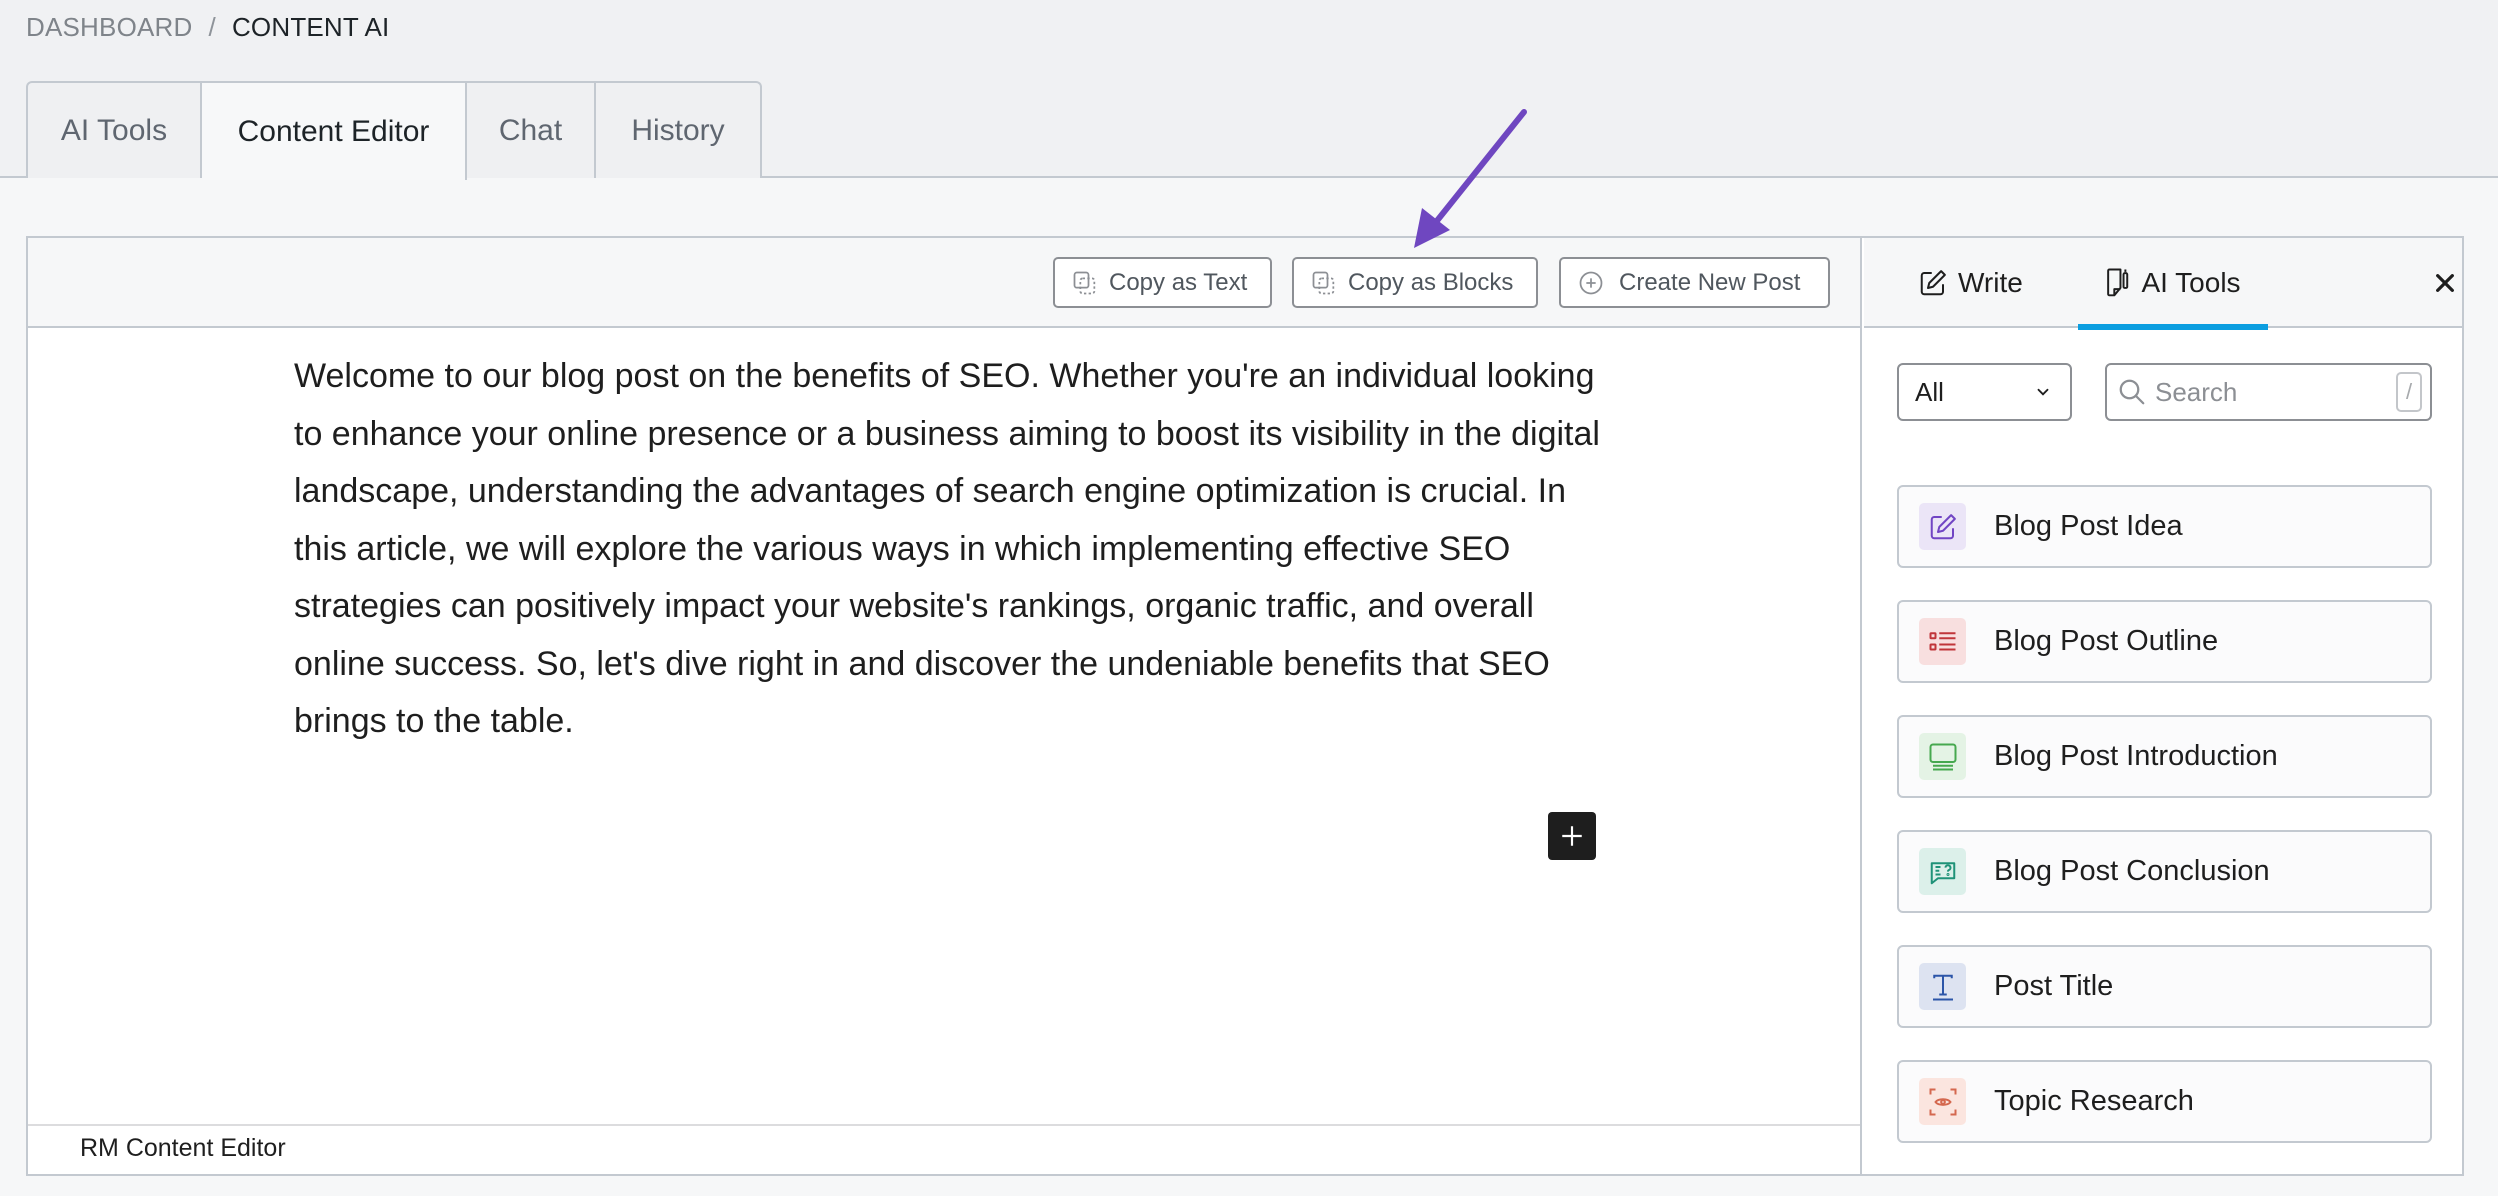  What do you see at coordinates (115, 130) in the screenshot?
I see `tab-ai-tools: AI Tools` at bounding box center [115, 130].